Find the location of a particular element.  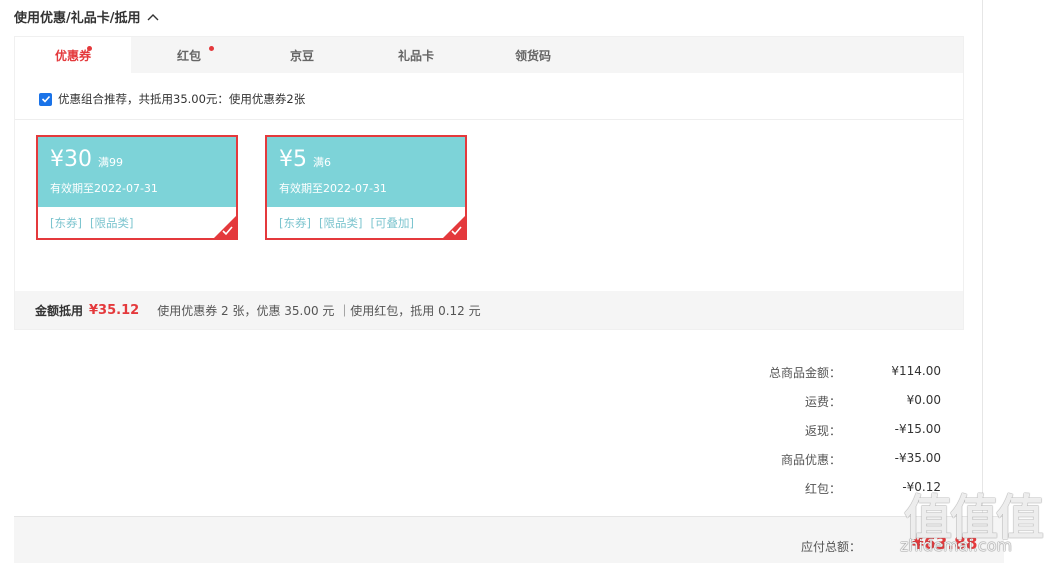

total-label: 返现： is located at coordinates (822, 431).